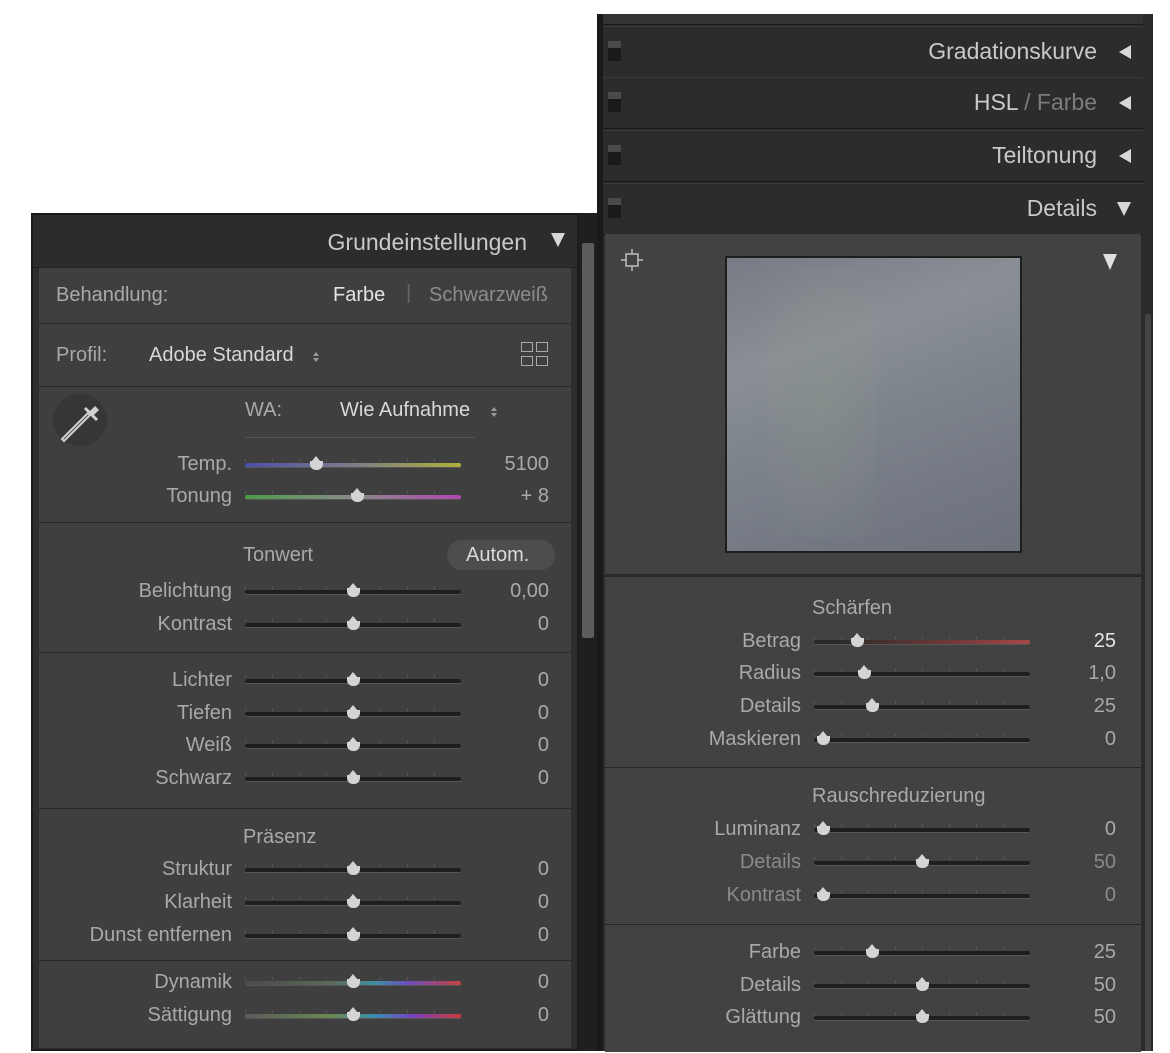 The image size is (1170, 1053). What do you see at coordinates (189, 1015) in the screenshot?
I see `basic-slider-label: Sättigung` at bounding box center [189, 1015].